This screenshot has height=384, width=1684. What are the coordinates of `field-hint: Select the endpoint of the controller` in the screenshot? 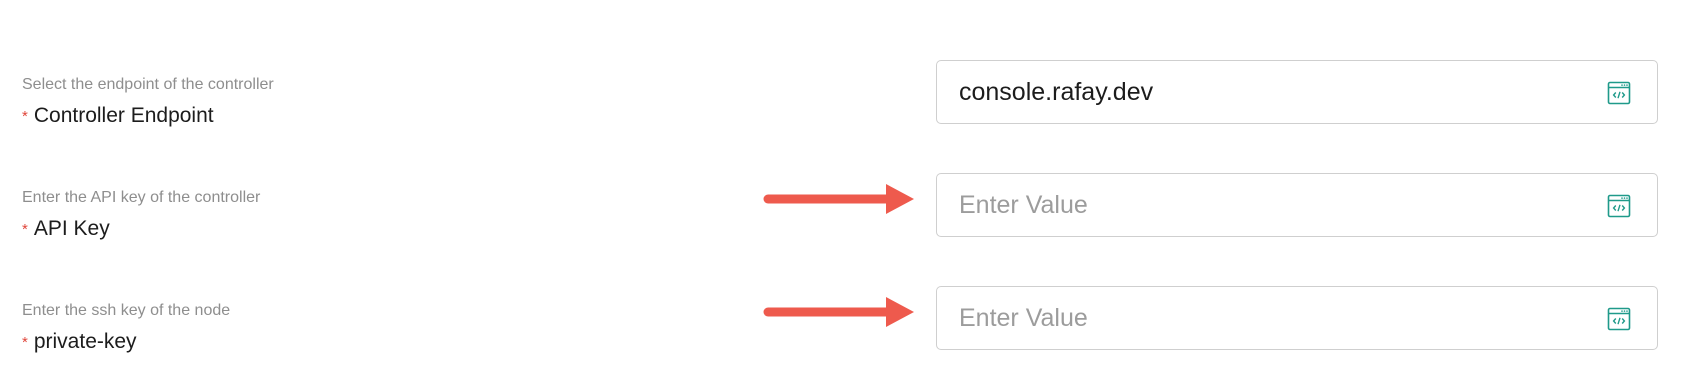 It's located at (148, 84).